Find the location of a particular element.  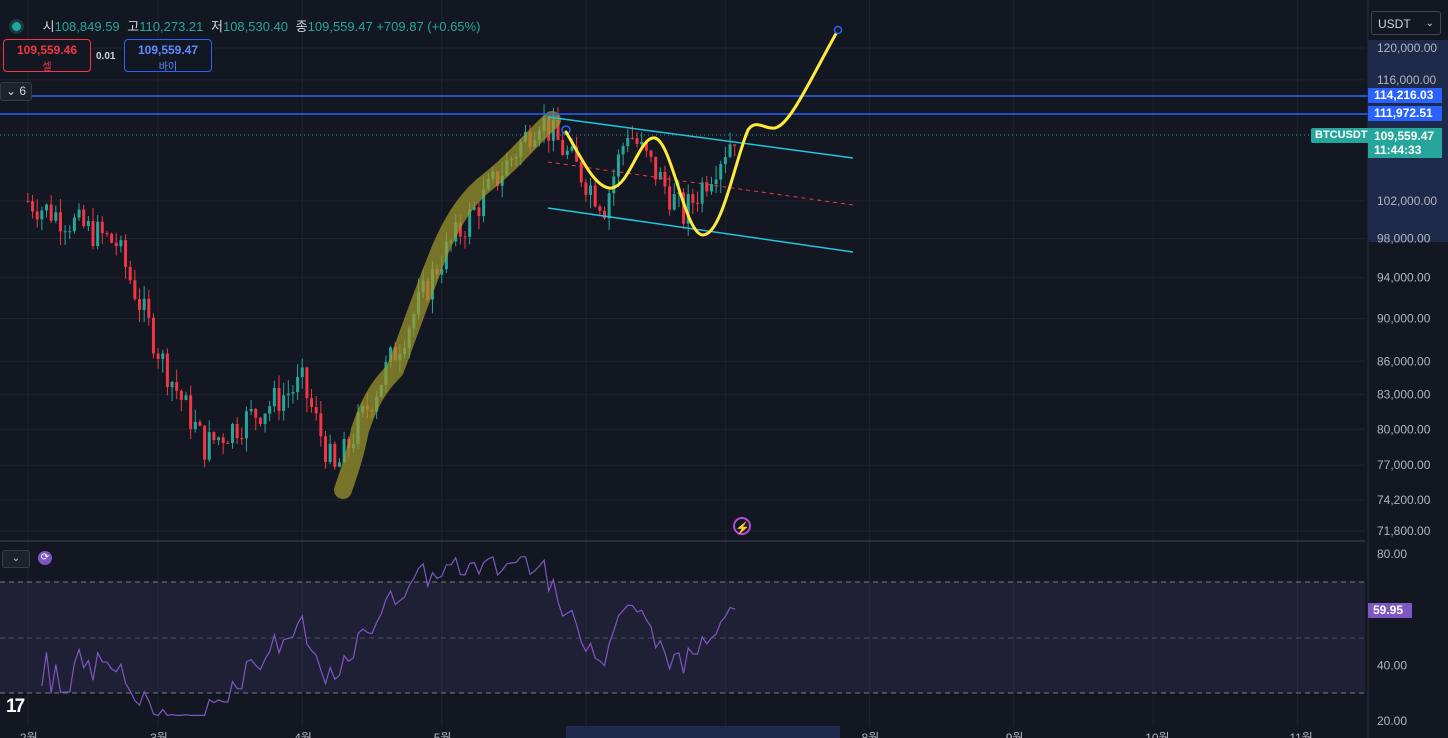

time-tick-label: 4월 is located at coordinates (303, 734).